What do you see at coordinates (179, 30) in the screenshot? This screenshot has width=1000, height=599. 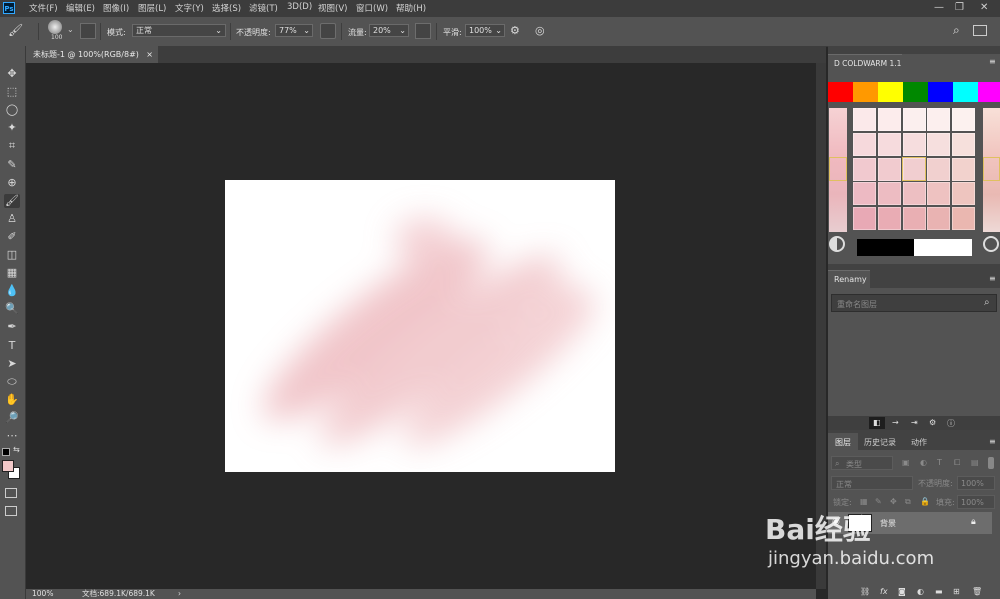 I see `mode-select: 正常 ⌄` at bounding box center [179, 30].